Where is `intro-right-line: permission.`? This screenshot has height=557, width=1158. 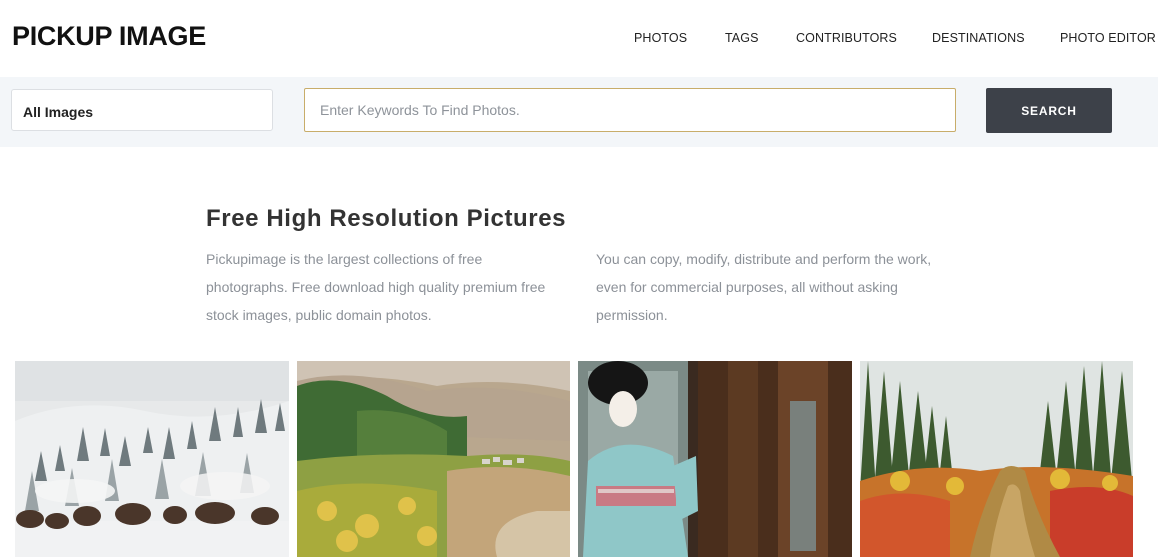
intro-right-line: permission. is located at coordinates (632, 315).